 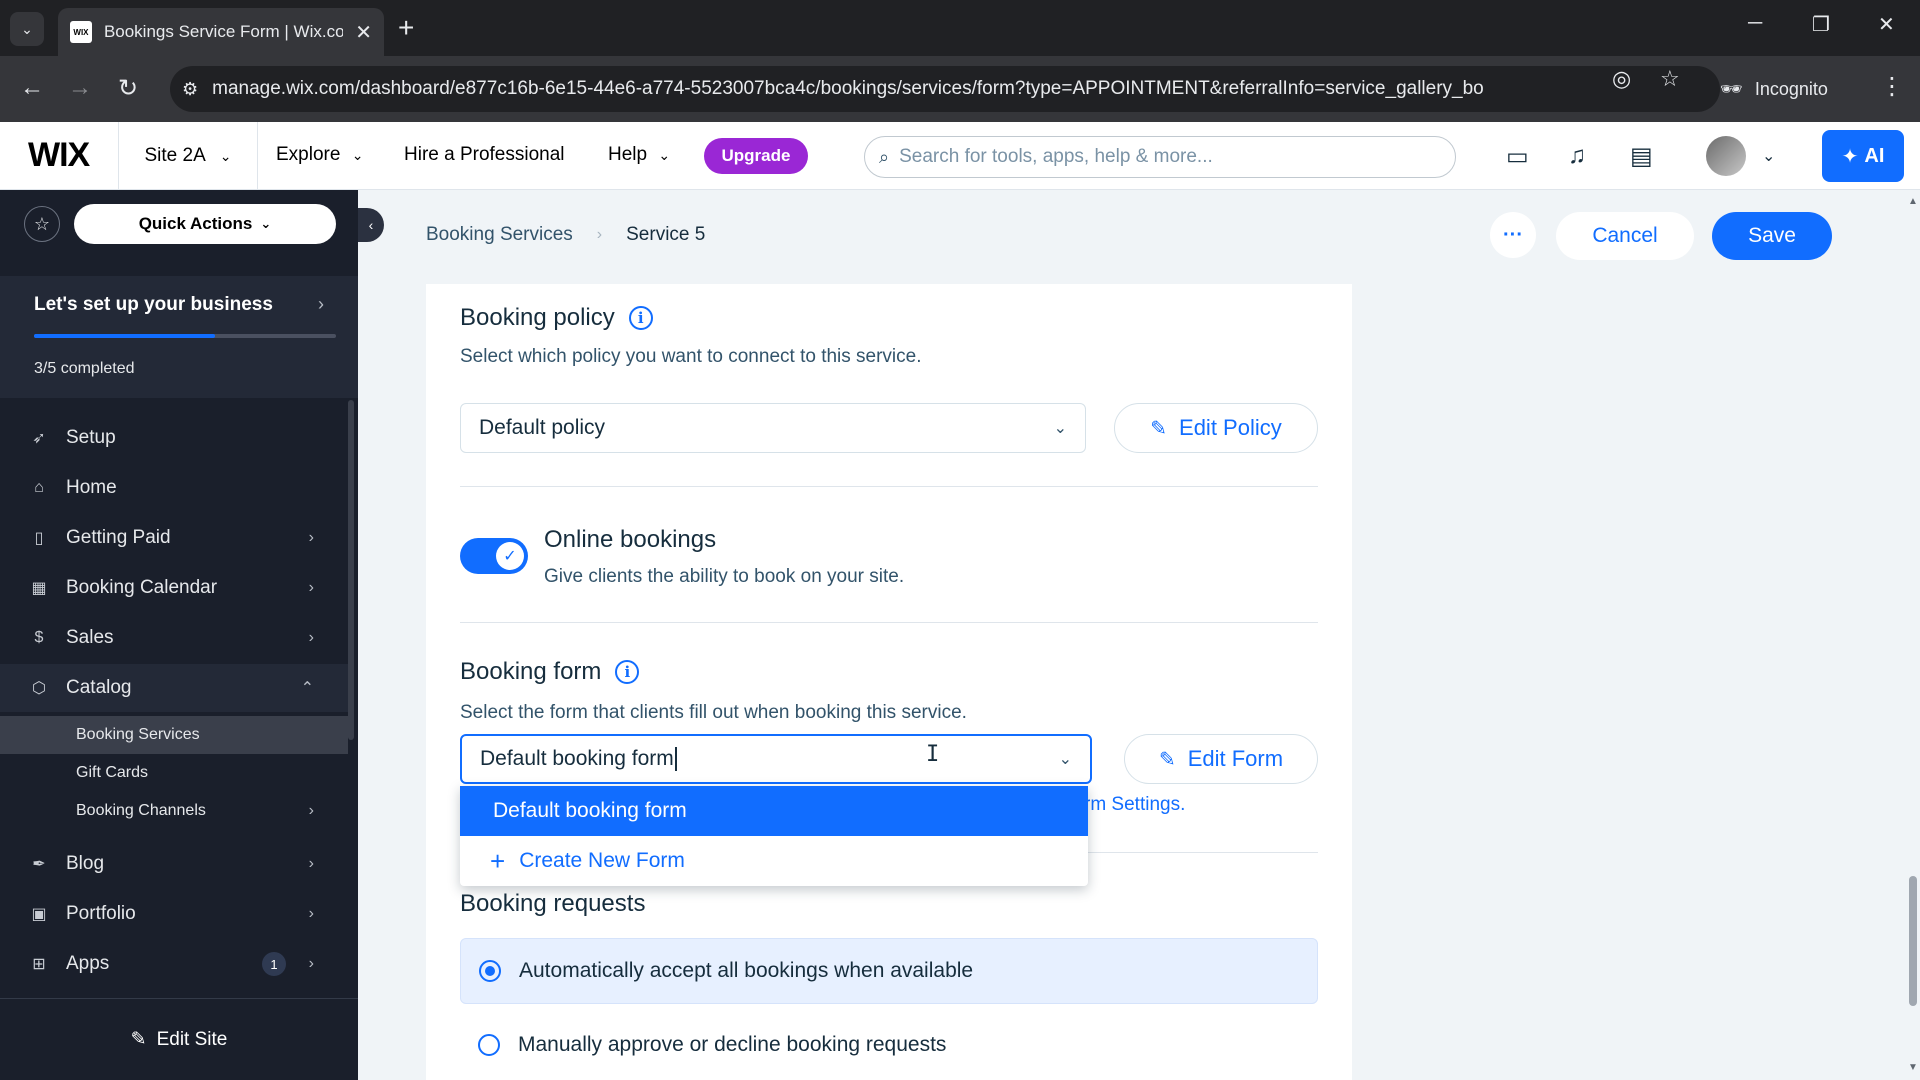 I want to click on dollar-icon: $, so click(x=39, y=637).